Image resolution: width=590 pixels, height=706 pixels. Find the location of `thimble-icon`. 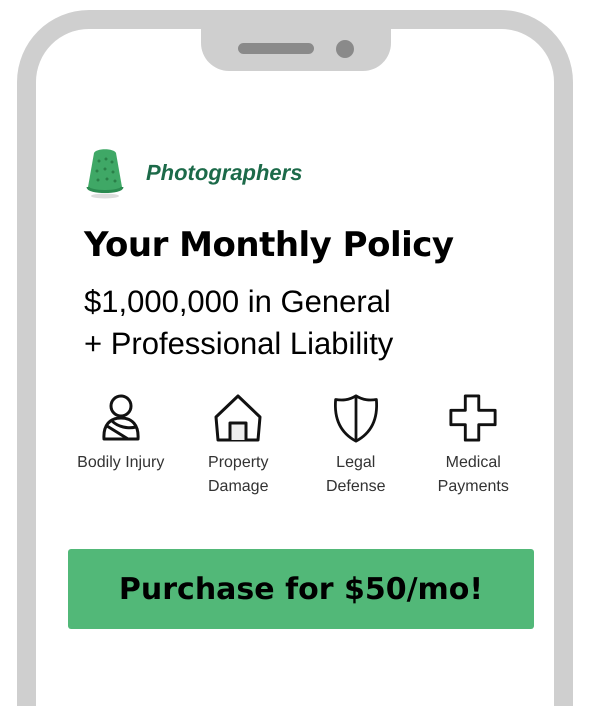

thimble-icon is located at coordinates (105, 173).